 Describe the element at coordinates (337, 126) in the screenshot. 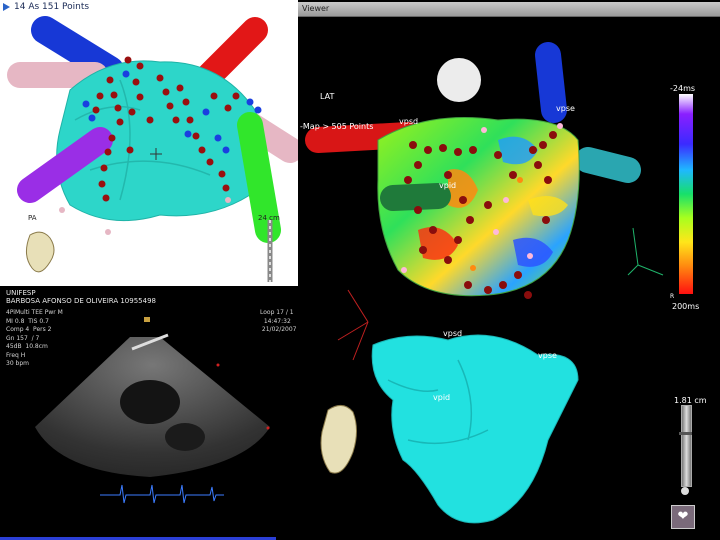

I see `label-points-count: -Map > 505 Points` at that location.